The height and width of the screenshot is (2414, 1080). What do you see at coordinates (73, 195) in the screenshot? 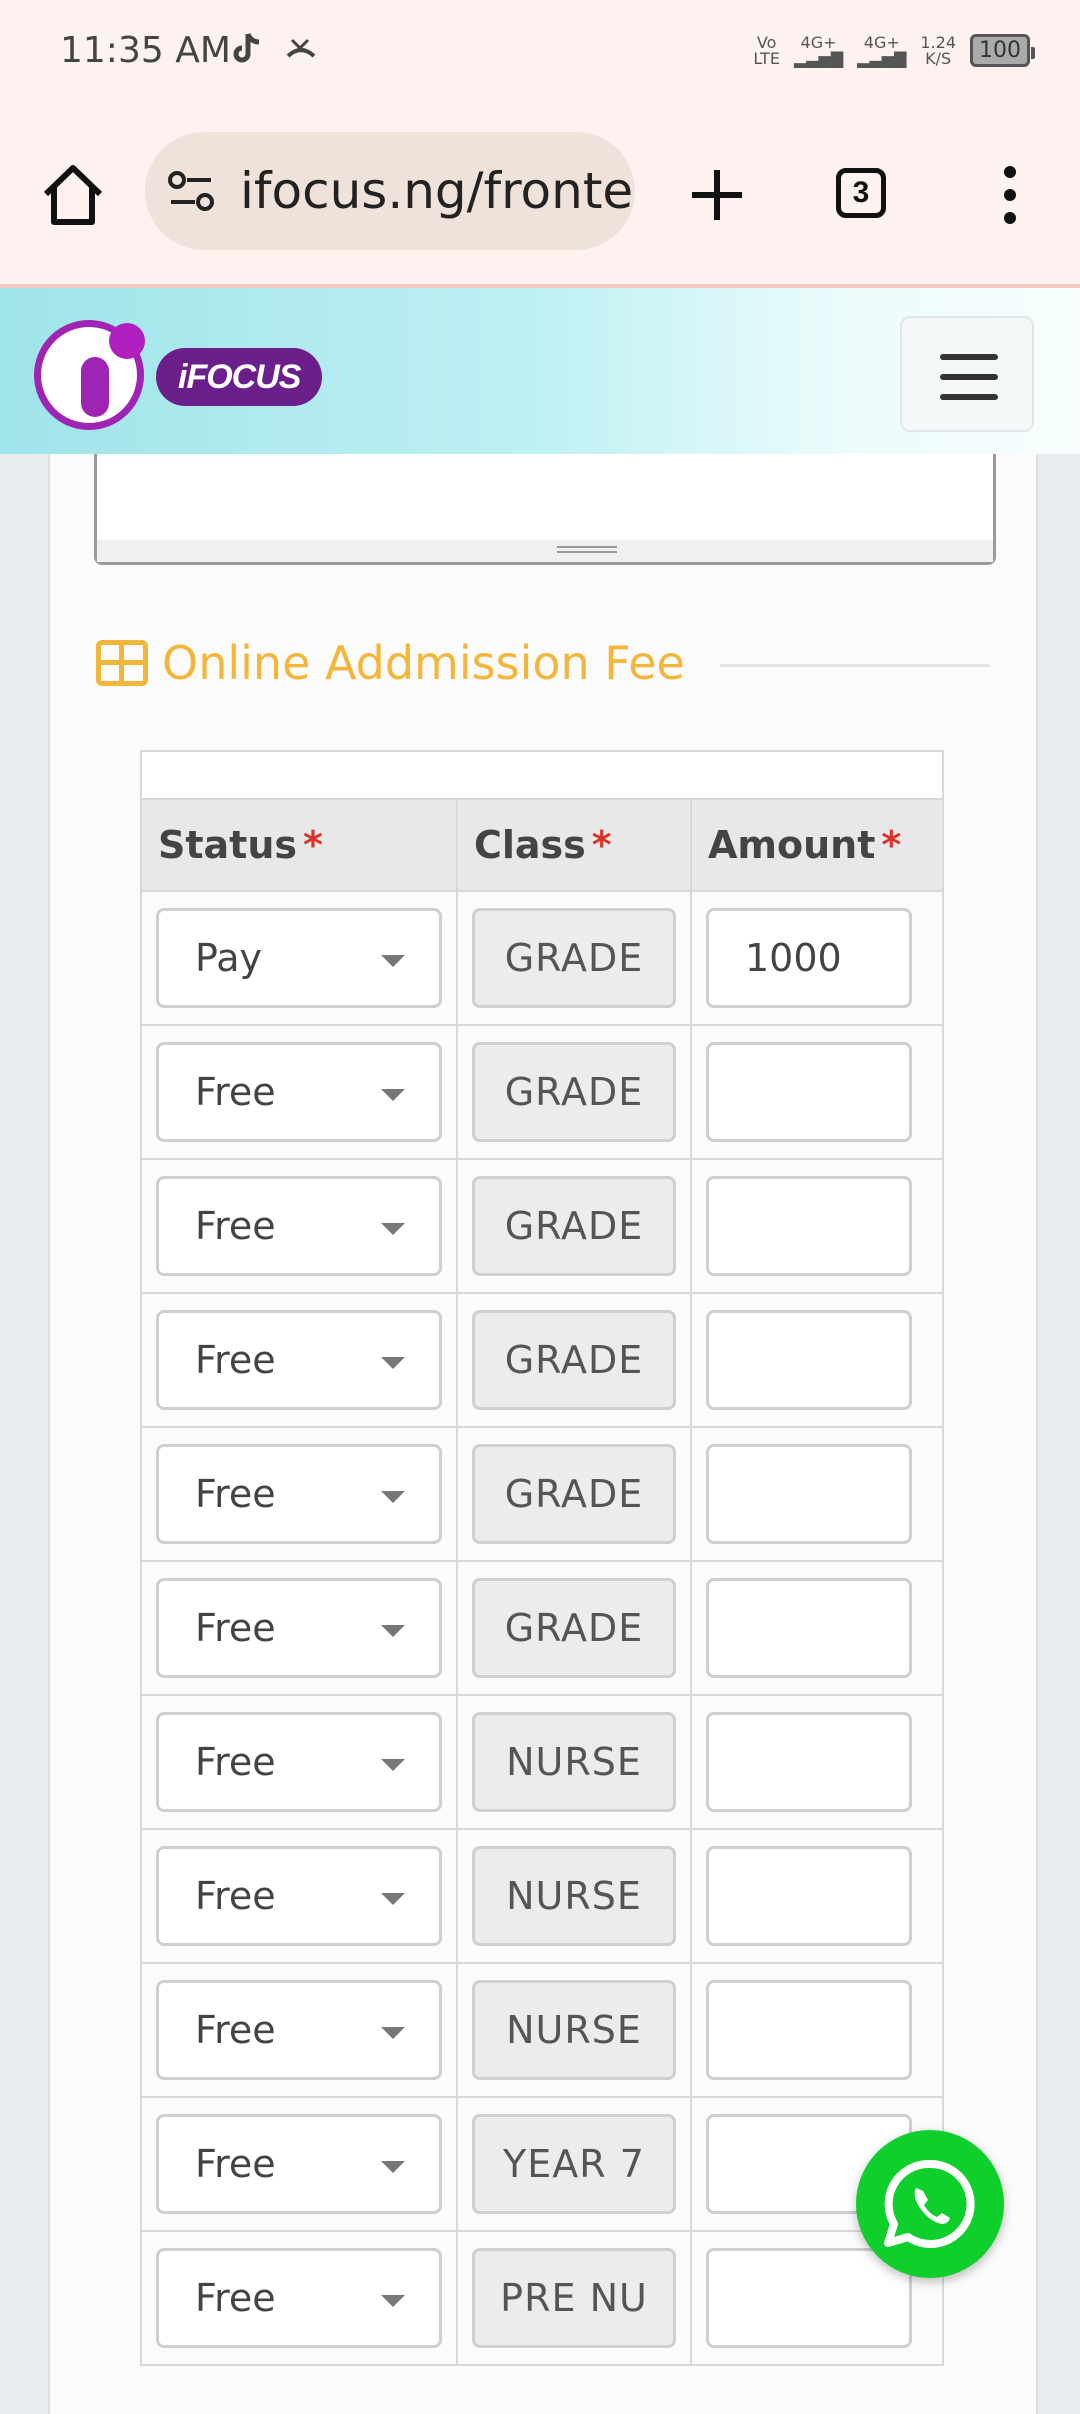
I see `home-icon` at bounding box center [73, 195].